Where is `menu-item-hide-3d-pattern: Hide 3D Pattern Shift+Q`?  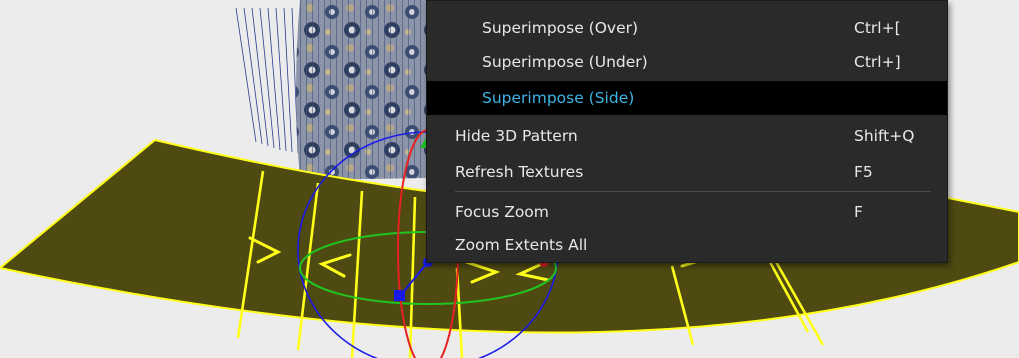 menu-item-hide-3d-pattern: Hide 3D Pattern Shift+Q is located at coordinates (687, 136).